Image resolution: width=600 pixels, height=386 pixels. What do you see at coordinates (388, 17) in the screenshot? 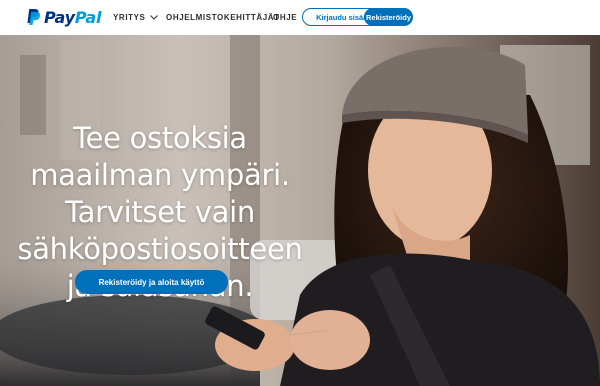
I see `signup-button: Rekisteröidy` at bounding box center [388, 17].